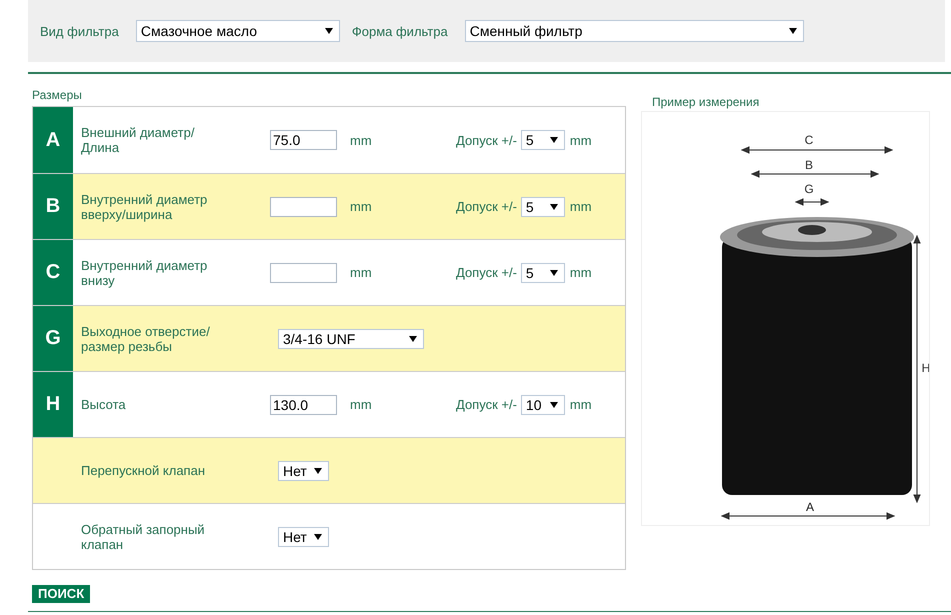  Describe the element at coordinates (706, 103) in the screenshot. I see `example-title: Пример измерения` at that location.